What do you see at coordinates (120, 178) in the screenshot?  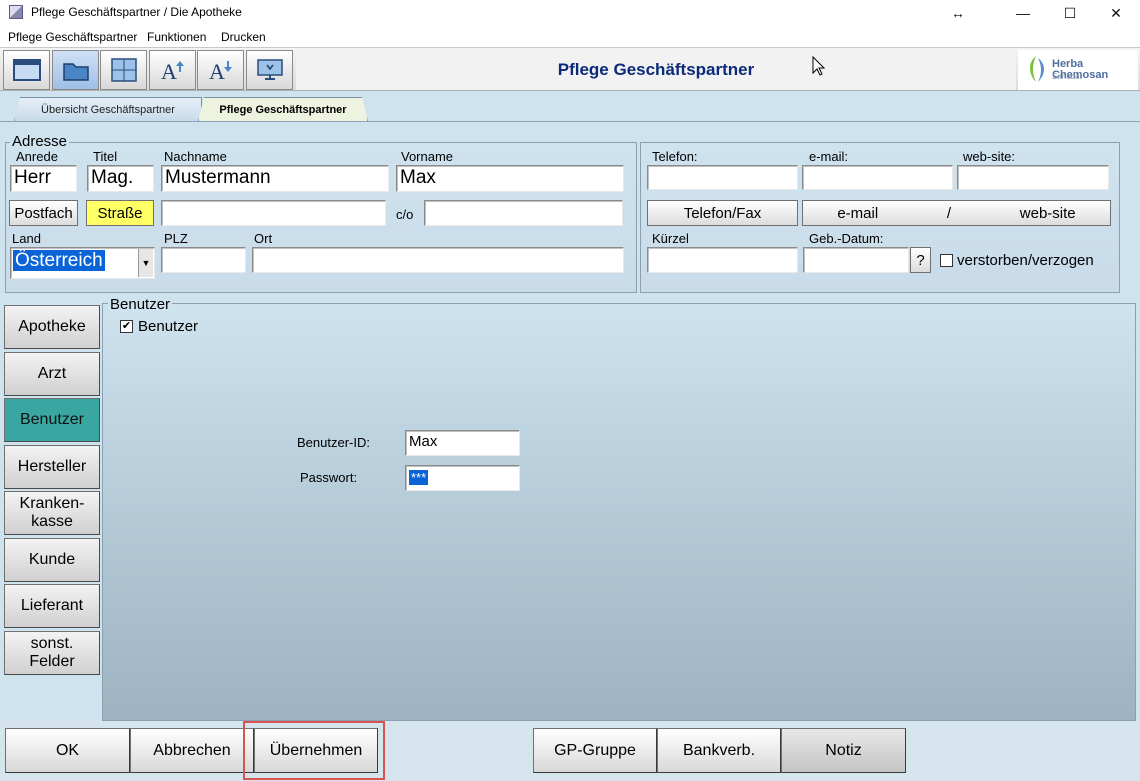 I see `titel-field: Mag.` at bounding box center [120, 178].